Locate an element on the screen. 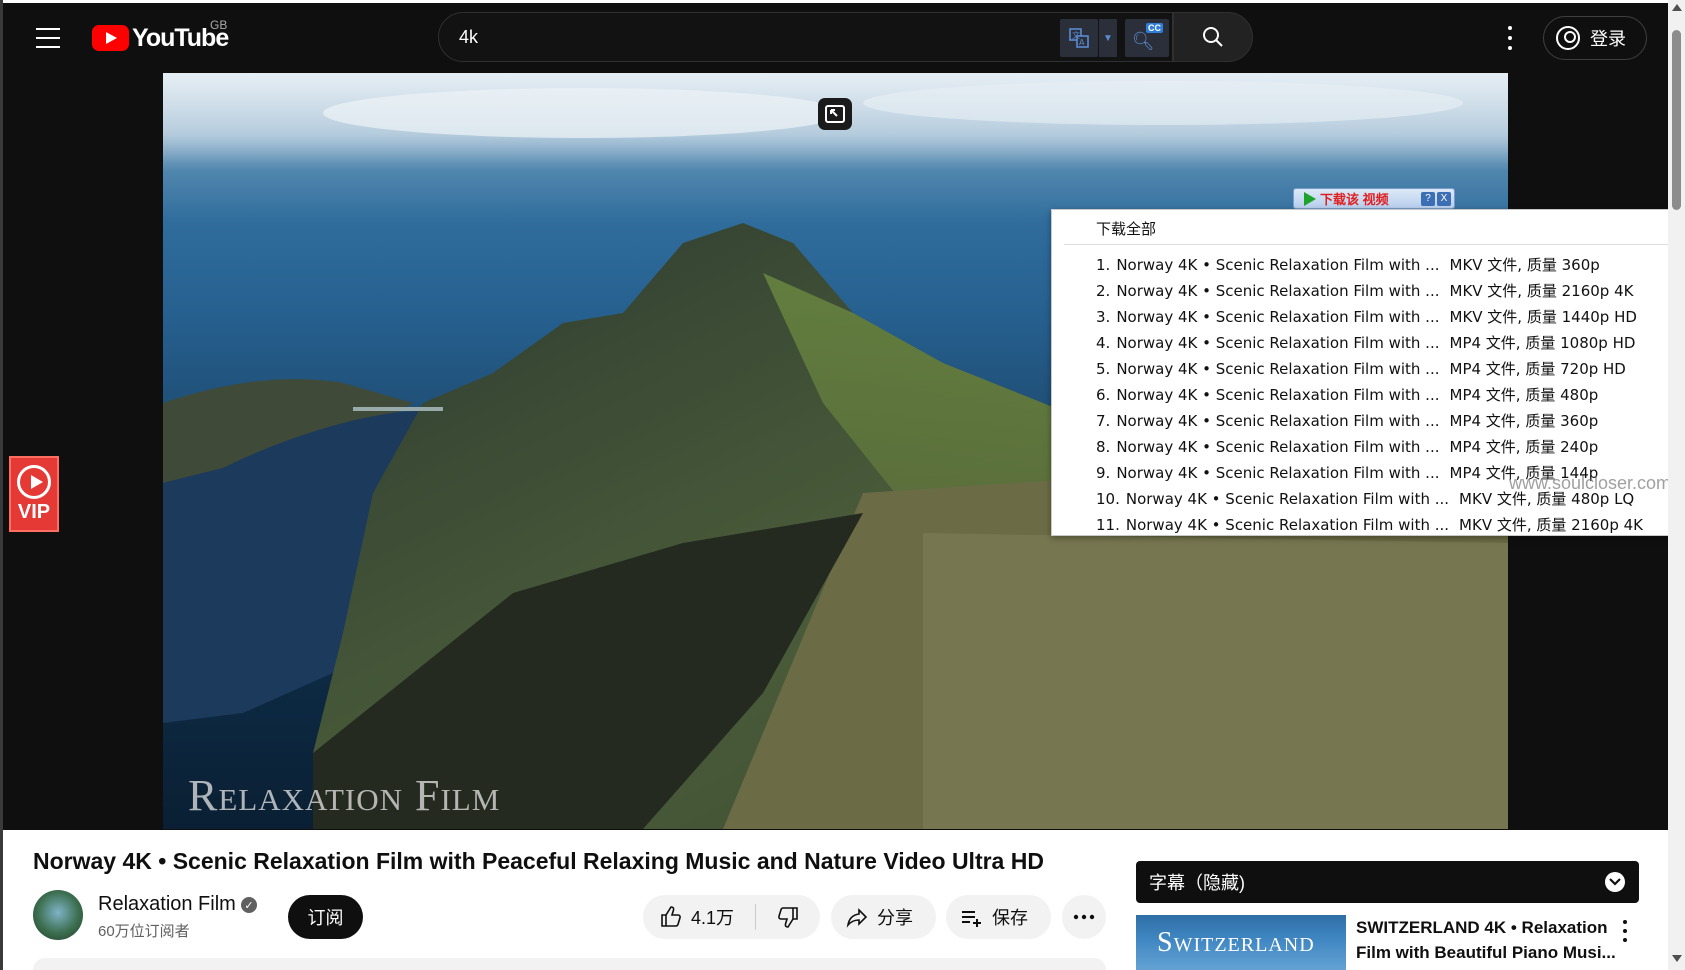  chevron-down-icon is located at coordinates (1615, 882).